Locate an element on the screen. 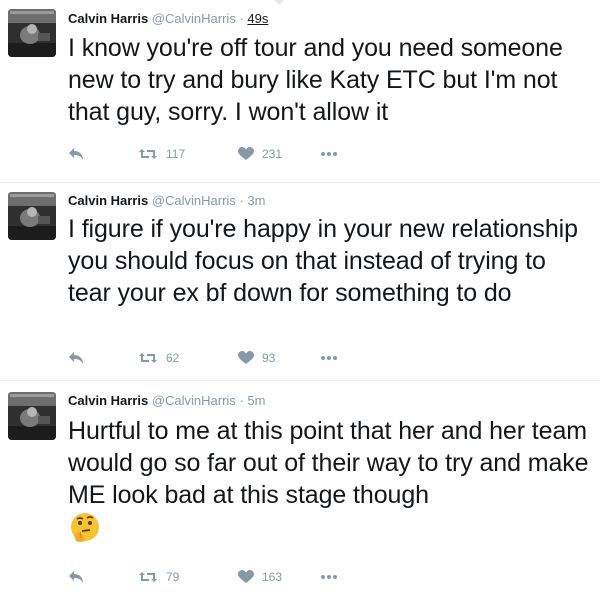 The width and height of the screenshot is (600, 600). retweet-button: 62 is located at coordinates (158, 358).